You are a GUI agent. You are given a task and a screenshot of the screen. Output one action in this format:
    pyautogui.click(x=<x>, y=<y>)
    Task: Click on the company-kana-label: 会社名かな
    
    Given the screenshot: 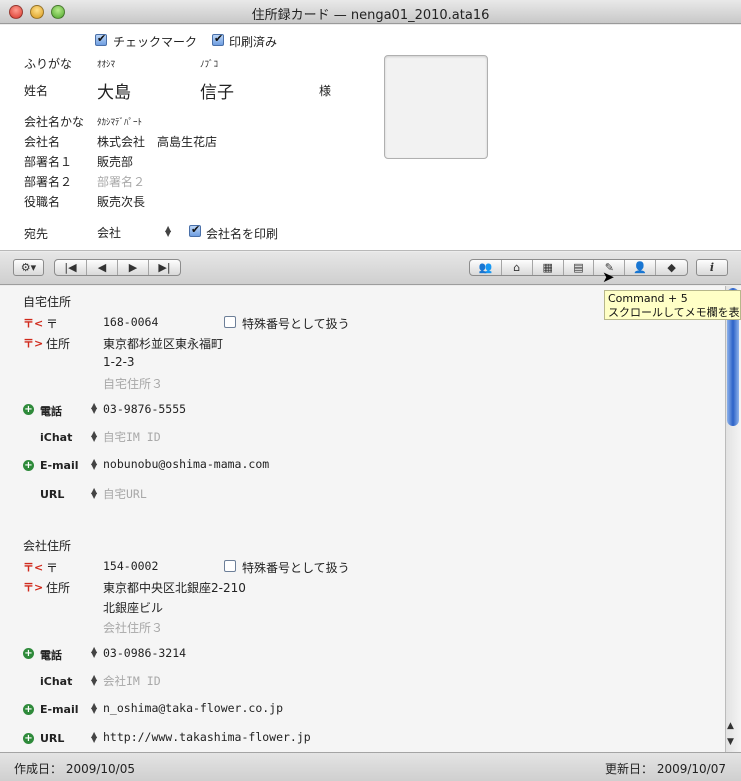 What is the action you would take?
    pyautogui.click(x=54, y=122)
    